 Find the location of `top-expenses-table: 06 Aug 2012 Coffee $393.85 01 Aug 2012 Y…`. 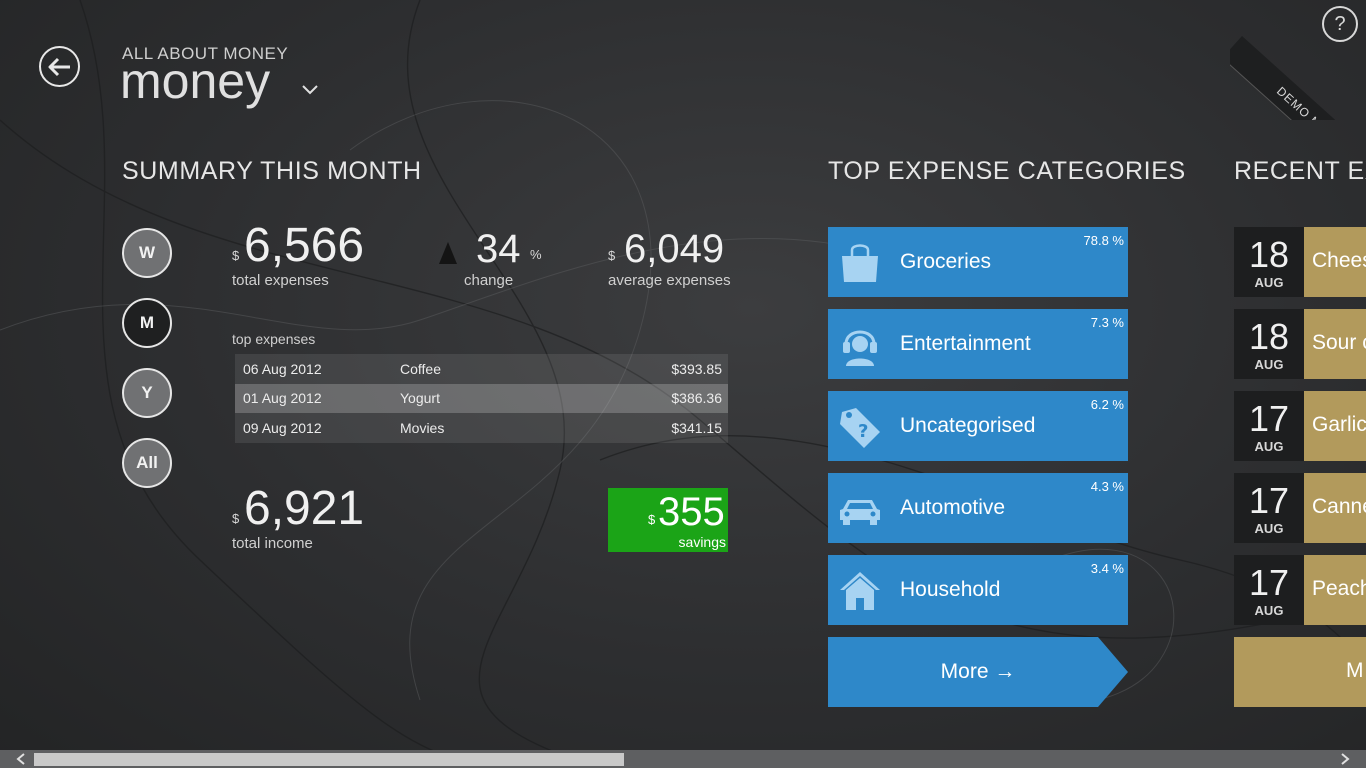

top-expenses-table: 06 Aug 2012 Coffee $393.85 01 Aug 2012 Y… is located at coordinates (481, 398).